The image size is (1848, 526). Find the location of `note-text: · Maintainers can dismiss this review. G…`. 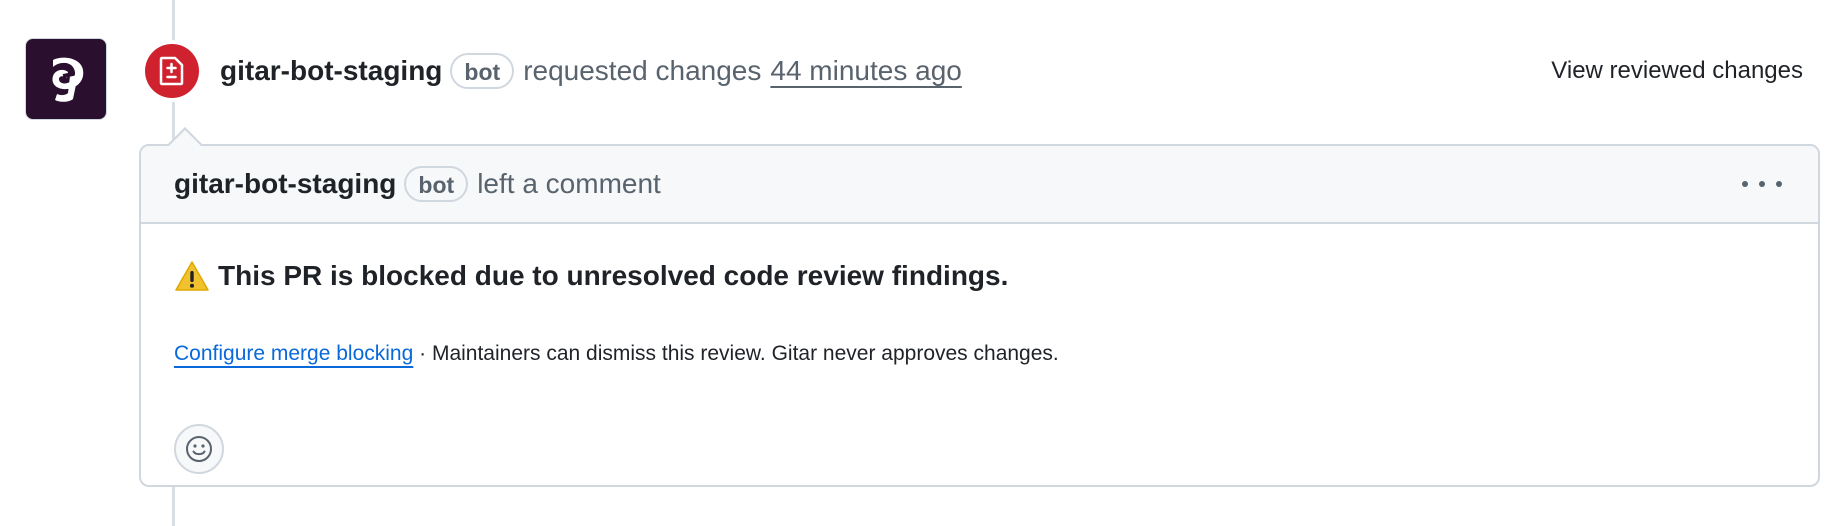

note-text: · Maintainers can dismiss this review. G… is located at coordinates (736, 353).